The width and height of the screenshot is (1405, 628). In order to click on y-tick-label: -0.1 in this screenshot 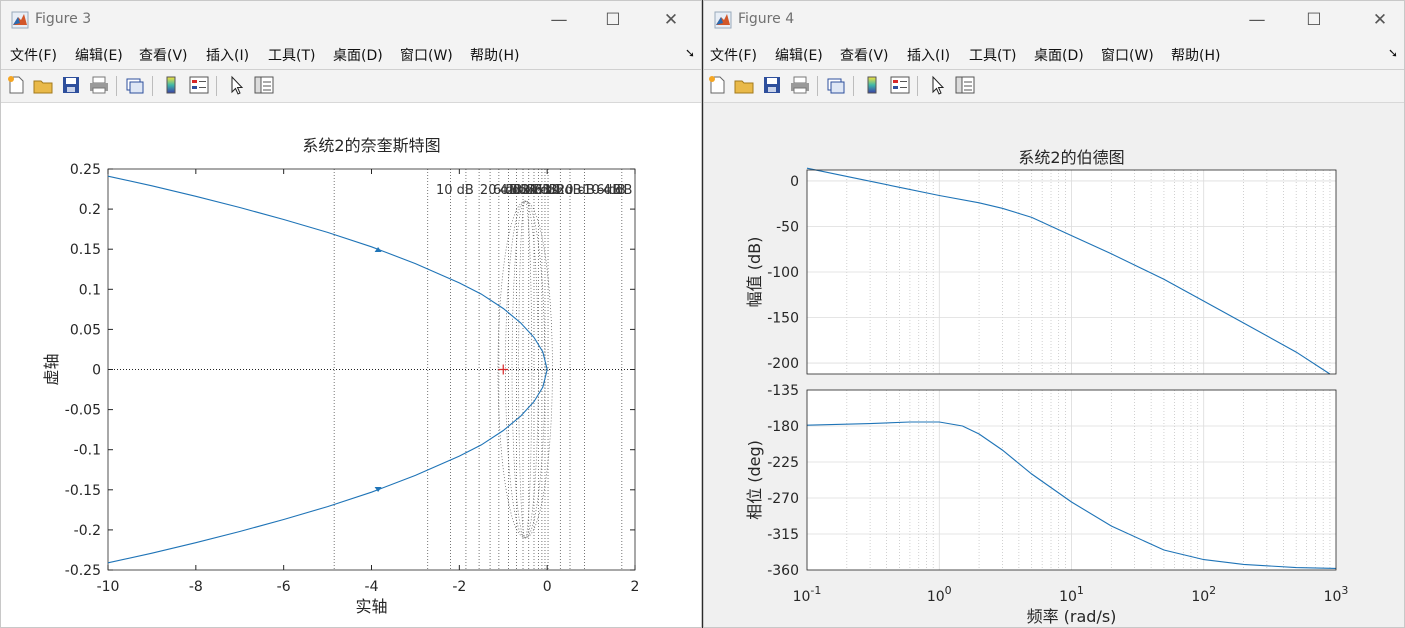, I will do `click(87, 451)`.